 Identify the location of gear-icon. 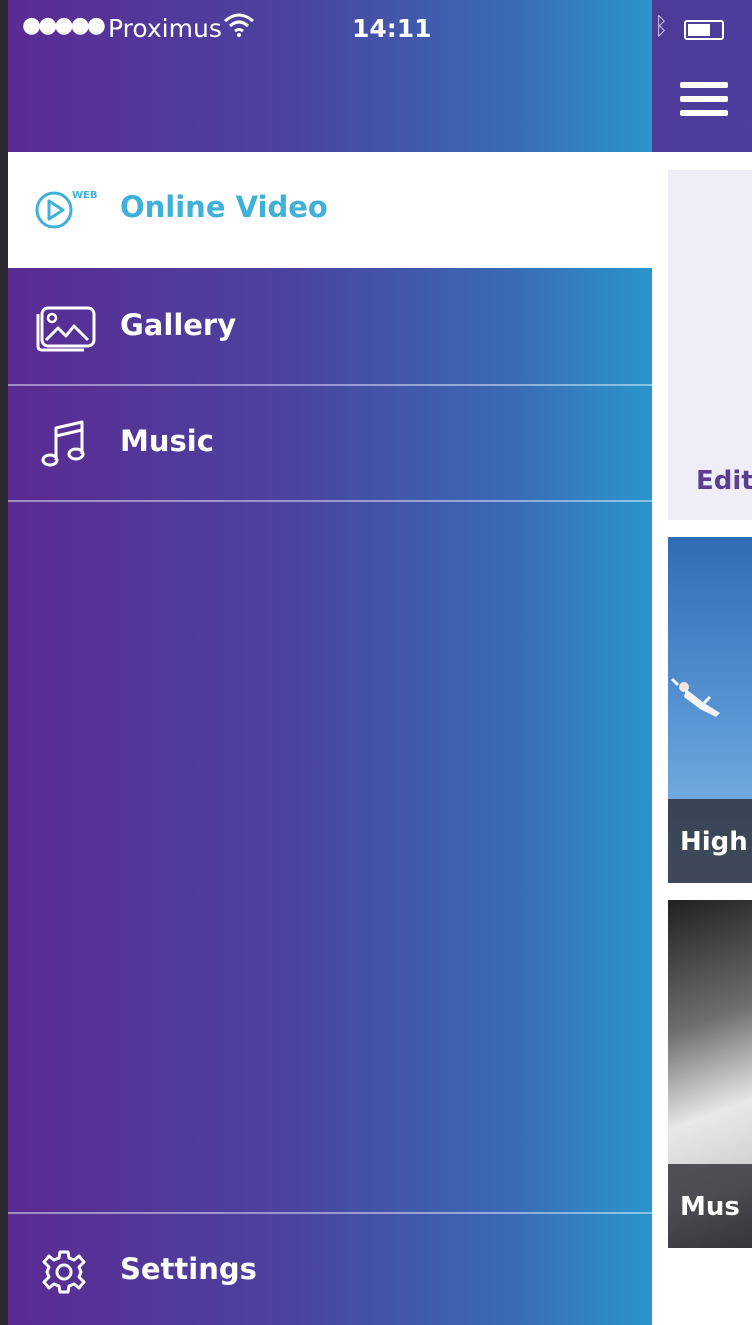
(64, 1272).